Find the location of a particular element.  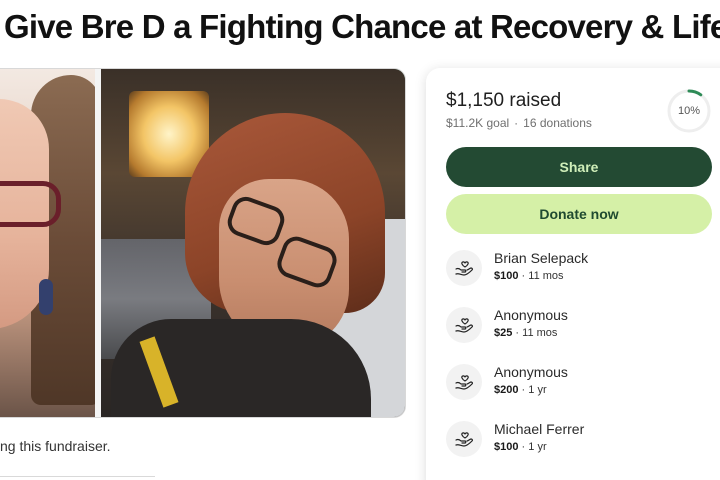

share-button: Share is located at coordinates (579, 167).